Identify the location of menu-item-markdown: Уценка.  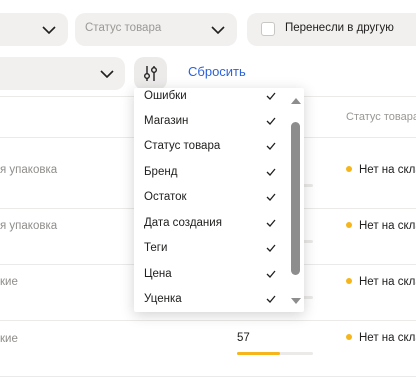
(209, 299).